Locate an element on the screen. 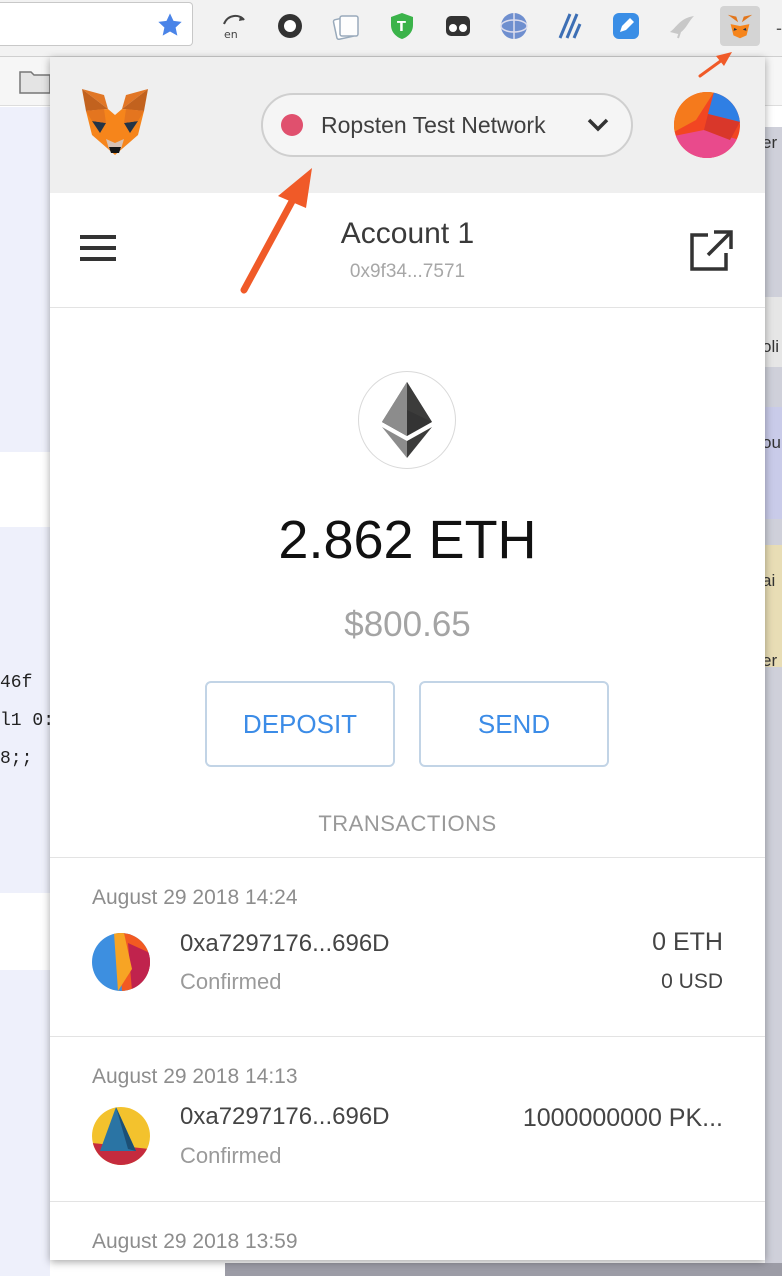 This screenshot has width=782, height=1276. globe-extension-icon is located at coordinates (514, 26).